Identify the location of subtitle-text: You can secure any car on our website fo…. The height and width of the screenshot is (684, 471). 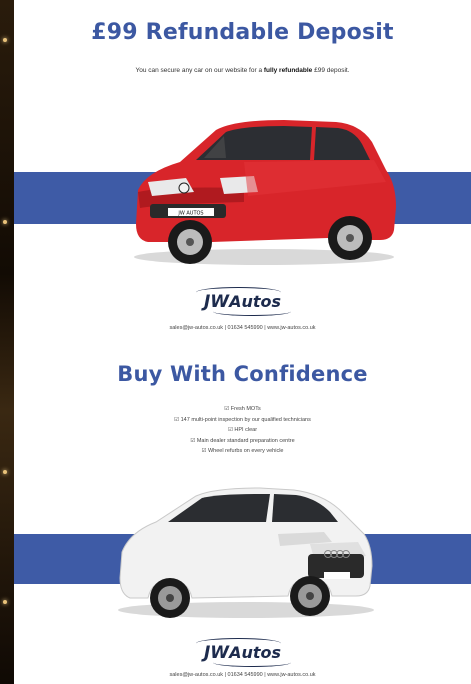
(199, 70).